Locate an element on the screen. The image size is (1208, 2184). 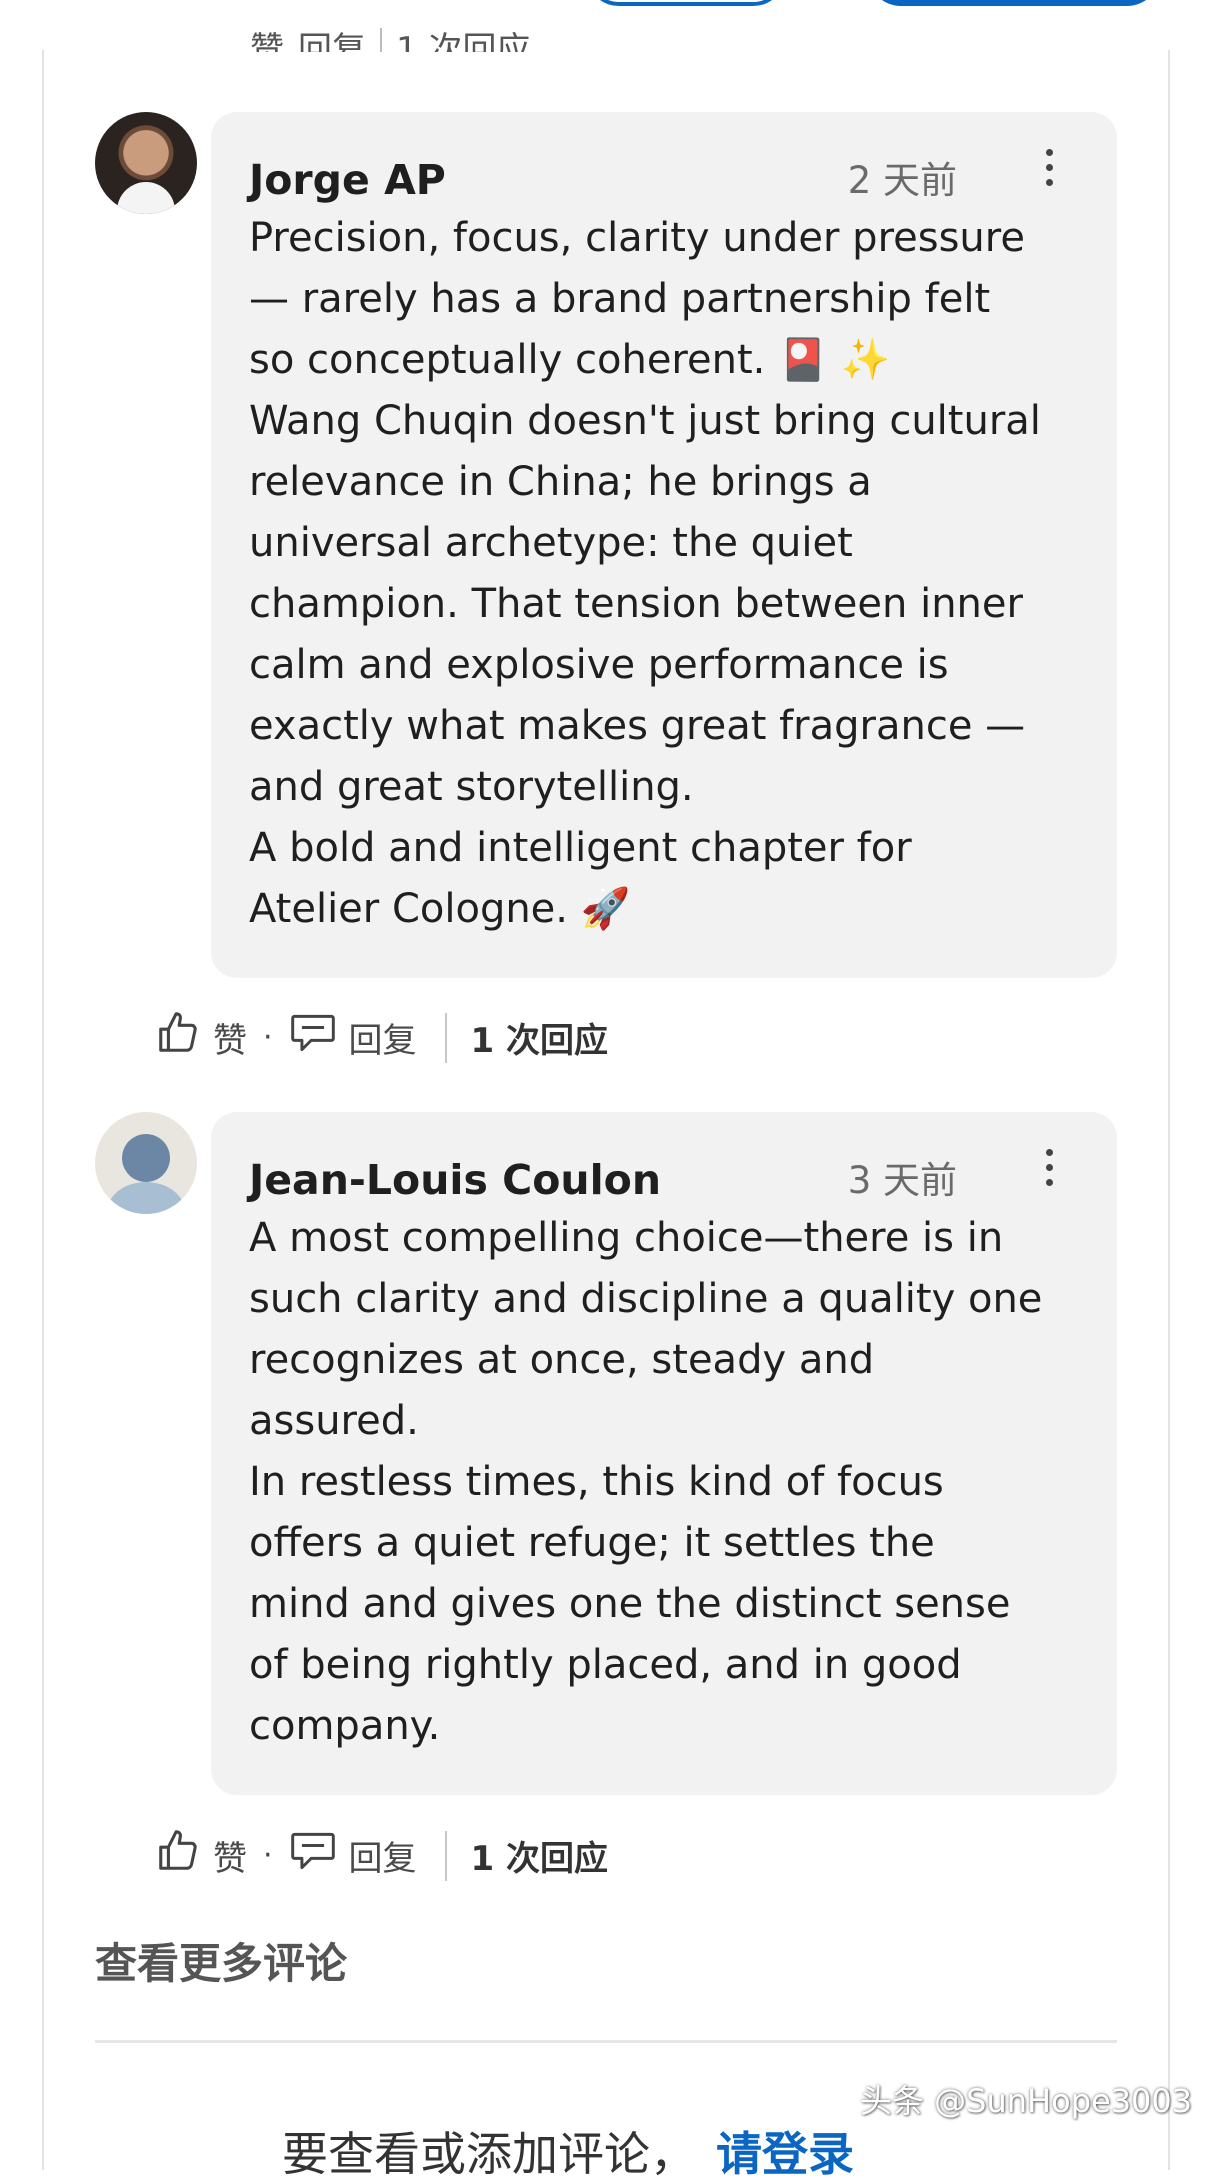
top-action-bar: 赞 回复 1 次回应 is located at coordinates (390, 37).